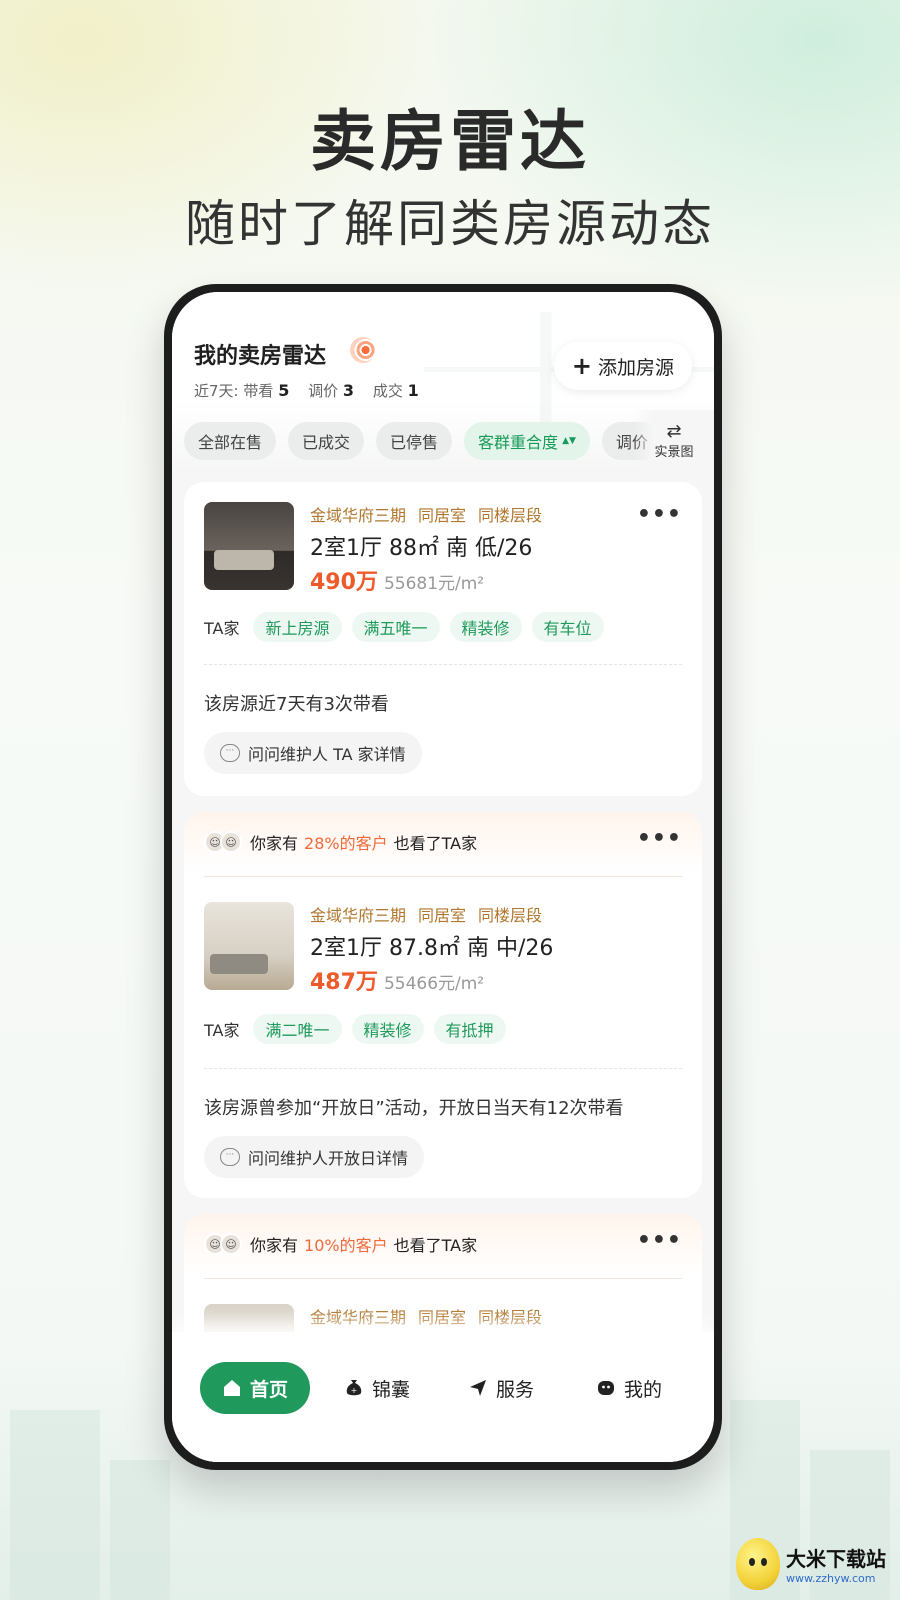 The height and width of the screenshot is (1600, 900). Describe the element at coordinates (421, 548) in the screenshot. I see `listing-spec: 2室1厅 88㎡ 南 低/26` at that location.